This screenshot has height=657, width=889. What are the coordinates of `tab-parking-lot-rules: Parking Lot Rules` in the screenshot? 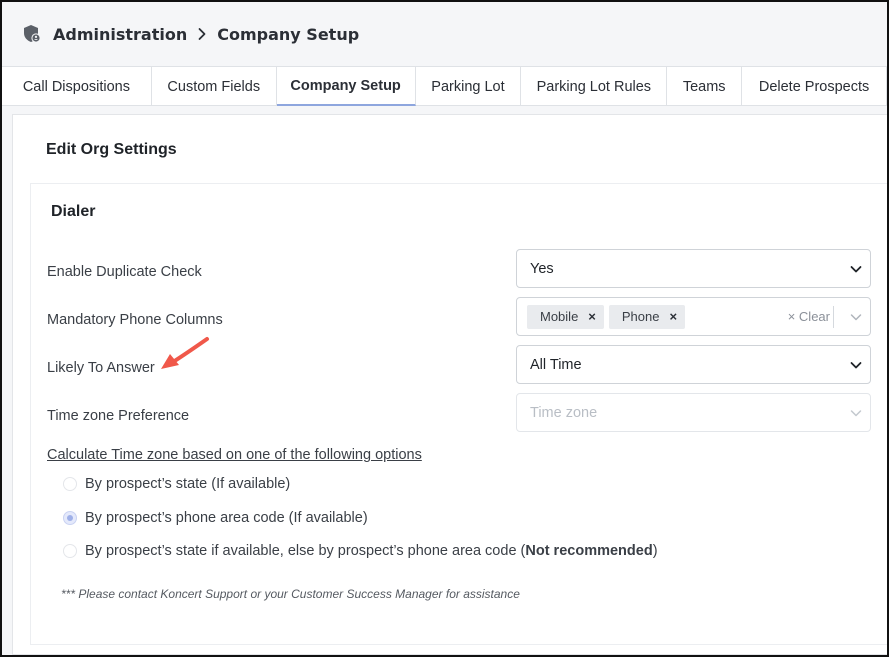 It's located at (594, 86).